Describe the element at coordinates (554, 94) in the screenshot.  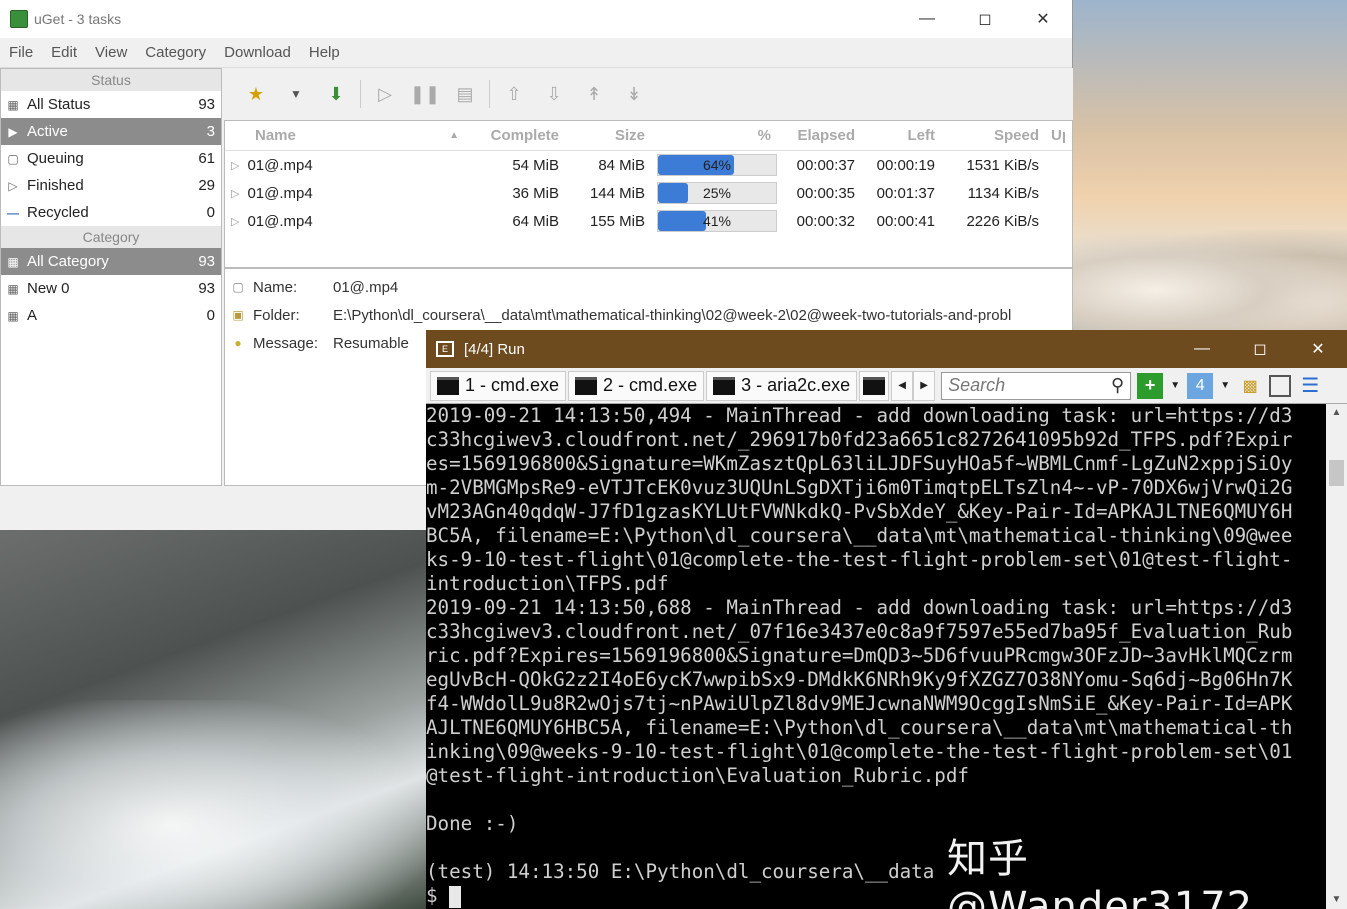
I see `move-down-button: ⇩` at that location.